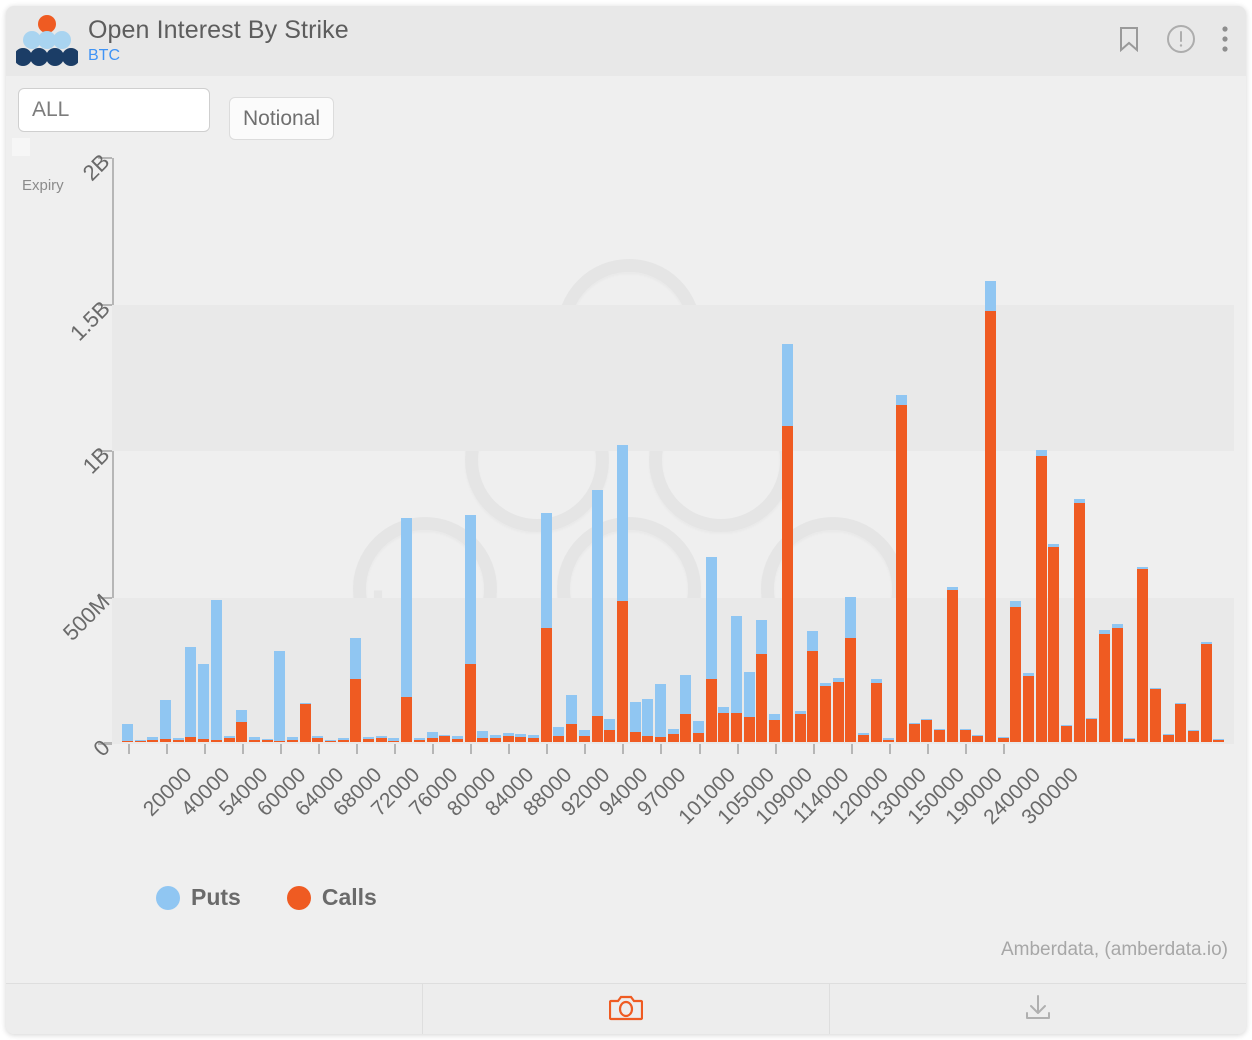  I want to click on exclamation-circle-icon, so click(1181, 41).